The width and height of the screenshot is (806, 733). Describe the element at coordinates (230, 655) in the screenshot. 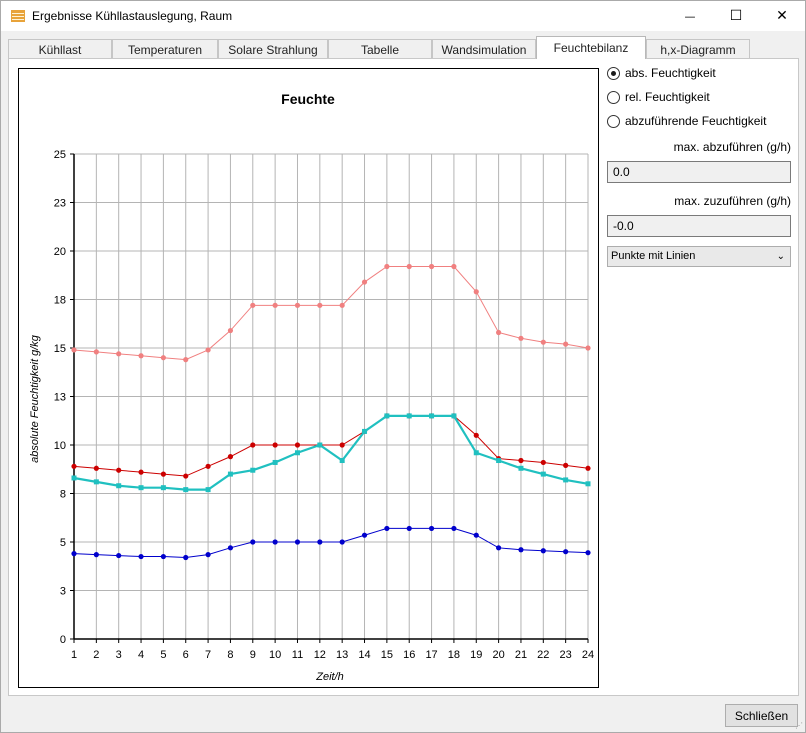

I see `x-tick-label: 8` at that location.